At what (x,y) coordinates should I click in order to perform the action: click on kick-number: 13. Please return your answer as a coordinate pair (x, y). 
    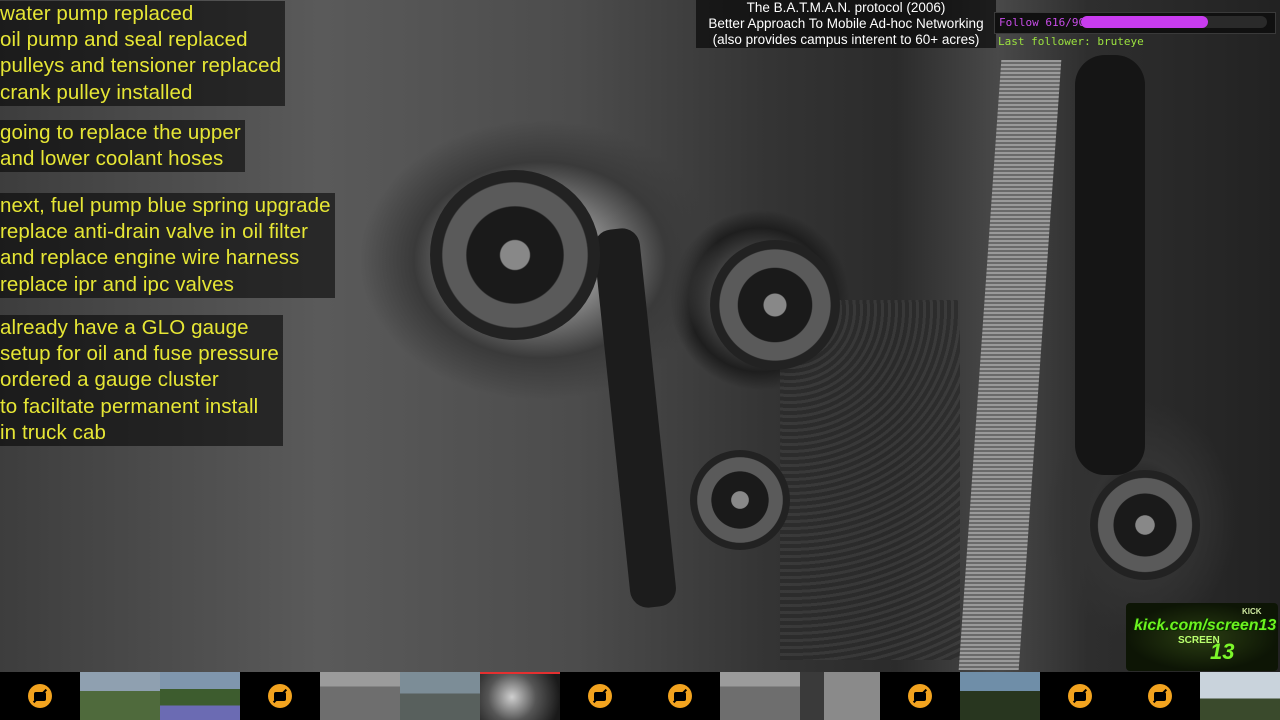
    Looking at the image, I should click on (1222, 651).